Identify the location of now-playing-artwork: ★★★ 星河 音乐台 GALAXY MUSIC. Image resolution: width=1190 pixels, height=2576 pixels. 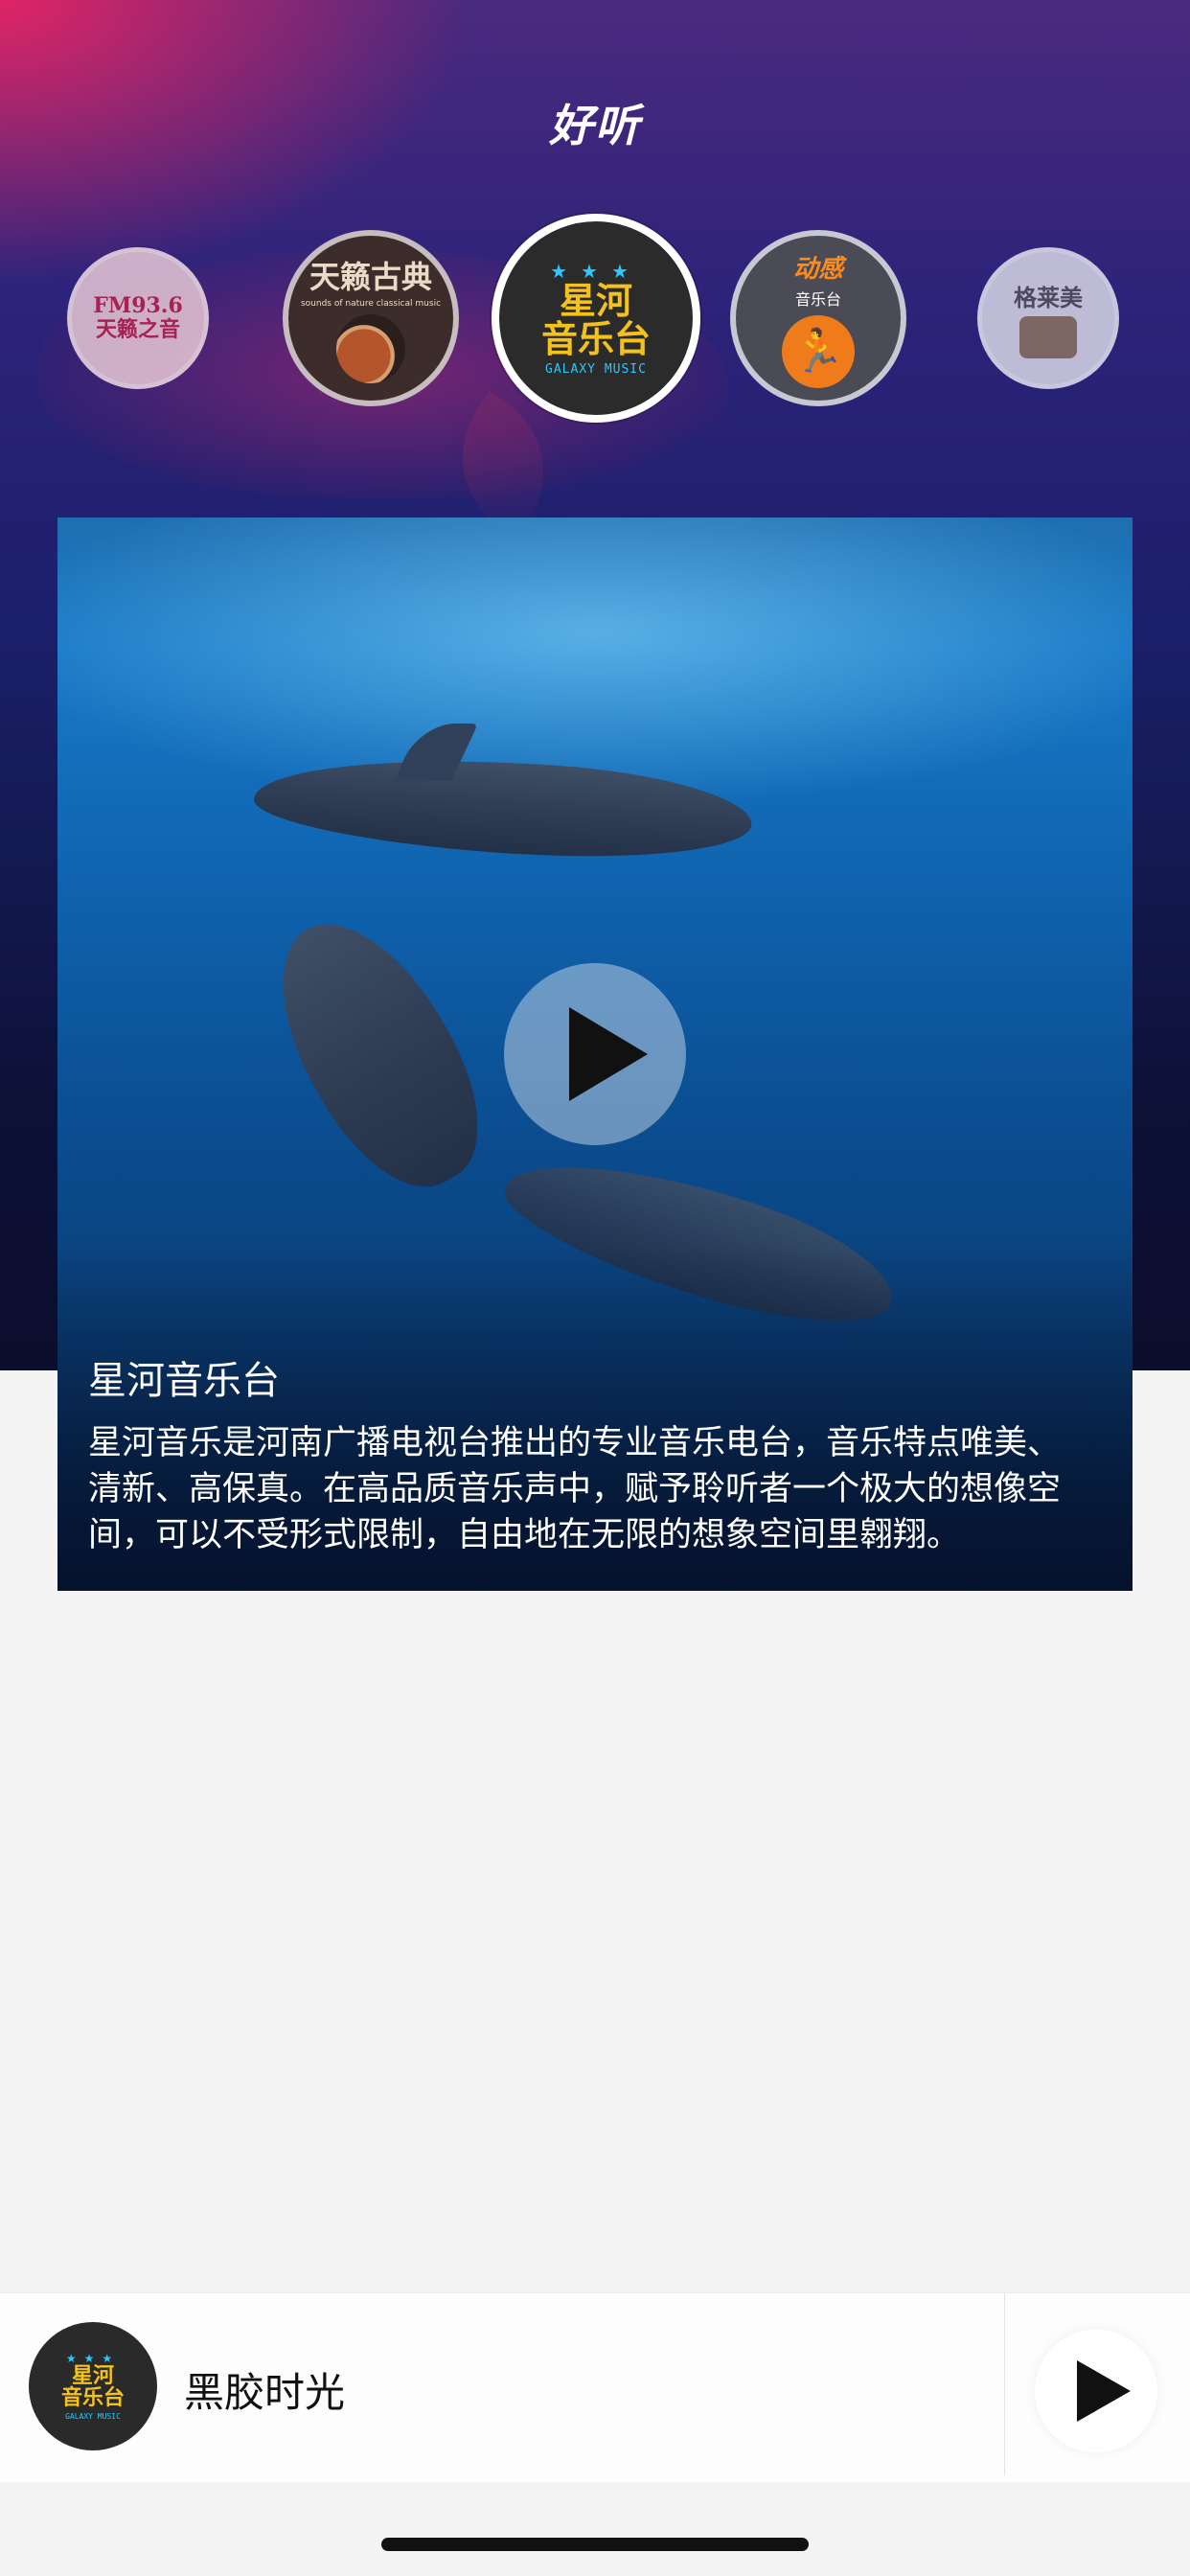
(93, 2386).